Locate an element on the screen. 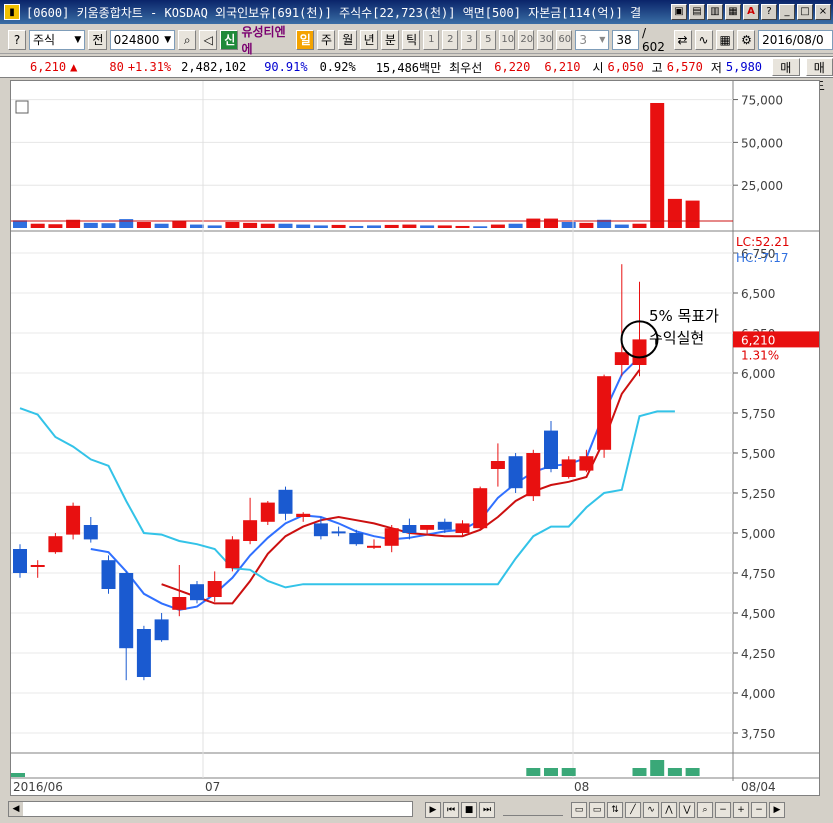 The width and height of the screenshot is (833, 823). play-icon: ▶ is located at coordinates (433, 809).